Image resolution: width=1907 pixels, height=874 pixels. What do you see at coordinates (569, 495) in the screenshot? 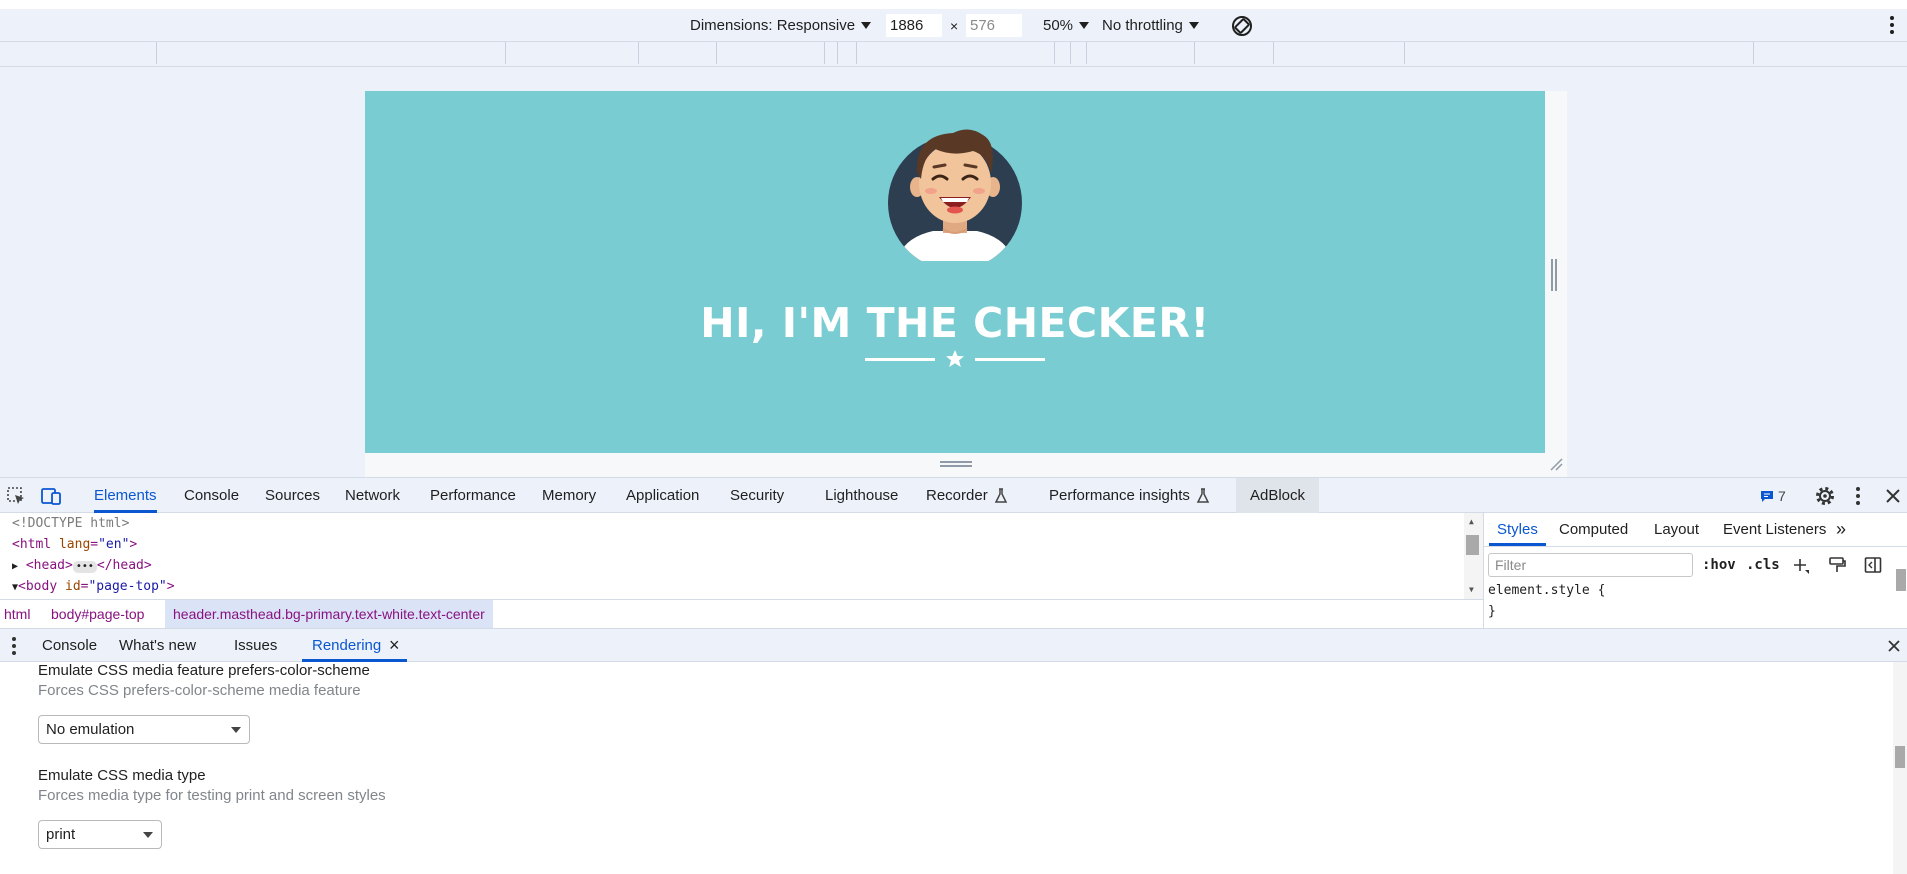
I see `tab-memory: Memory` at bounding box center [569, 495].